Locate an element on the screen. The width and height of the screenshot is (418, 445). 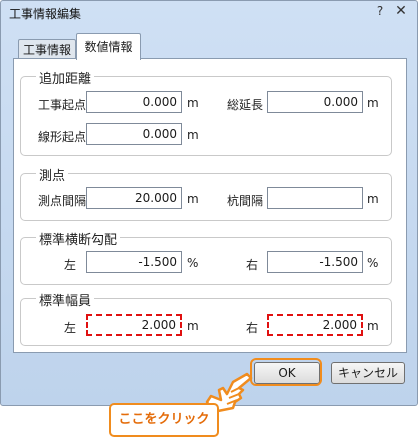
stake-interval-unit: m is located at coordinates (373, 199).